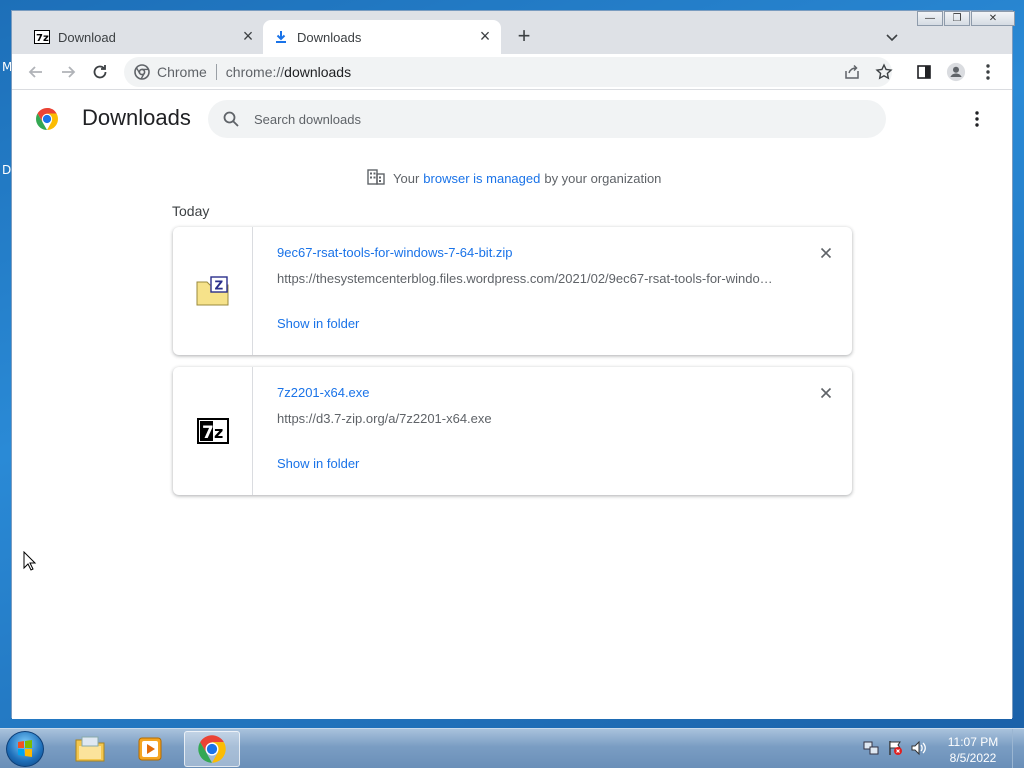  What do you see at coordinates (973, 742) in the screenshot?
I see `clock-time: 11:07 PM` at bounding box center [973, 742].